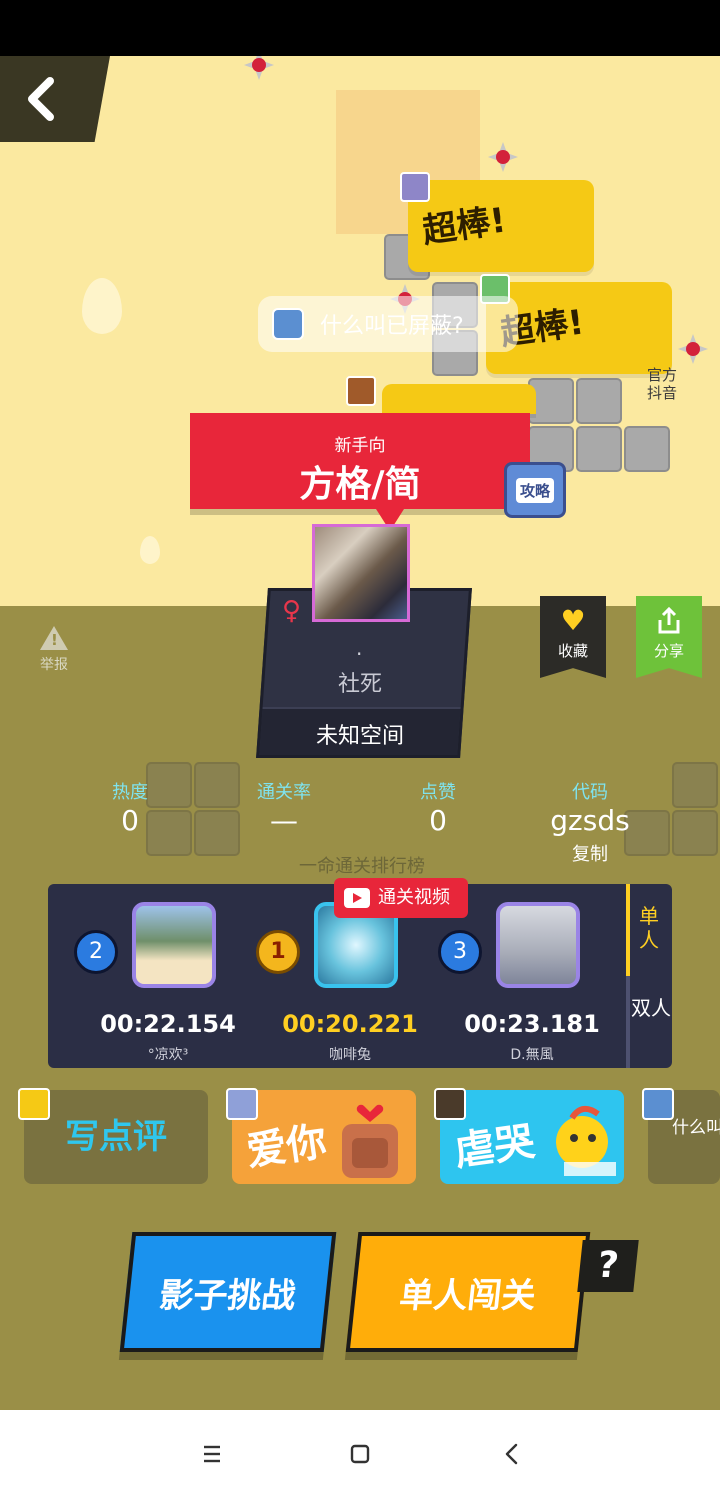 The height and width of the screenshot is (1496, 720). What do you see at coordinates (54, 638) in the screenshot?
I see `warning-icon` at bounding box center [54, 638].